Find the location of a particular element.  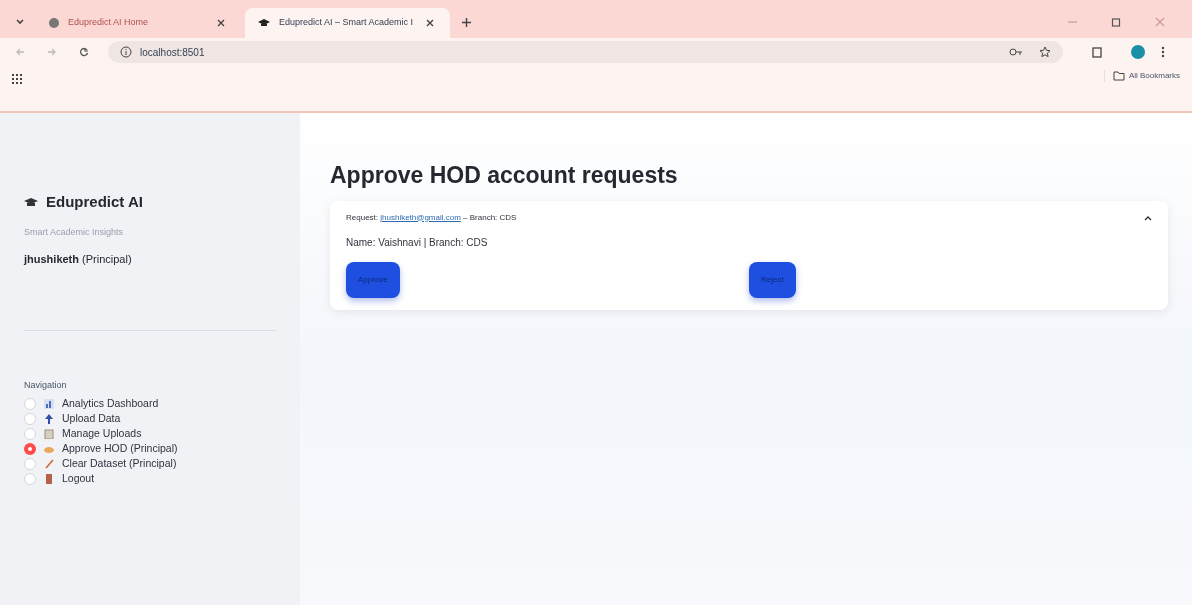

request-details: Name: Vaishnavi | Branch: CDS is located at coordinates (417, 242).